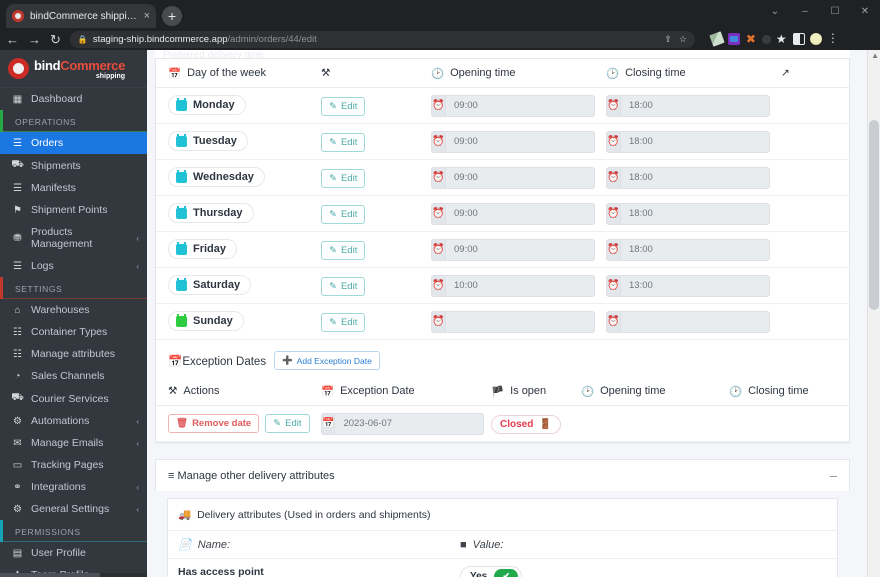 Image resolution: width=880 pixels, height=577 pixels. I want to click on reload-icon: ↻, so click(55, 39).